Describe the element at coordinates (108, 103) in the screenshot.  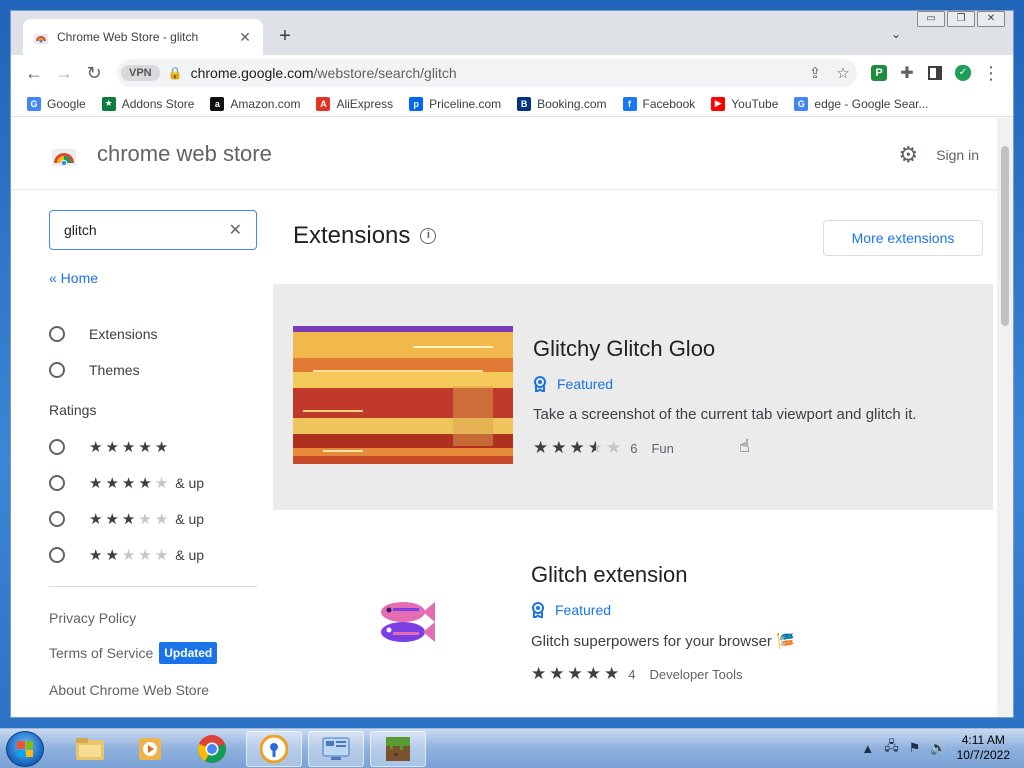
I see `bookmark-favicon-icon: ★` at that location.